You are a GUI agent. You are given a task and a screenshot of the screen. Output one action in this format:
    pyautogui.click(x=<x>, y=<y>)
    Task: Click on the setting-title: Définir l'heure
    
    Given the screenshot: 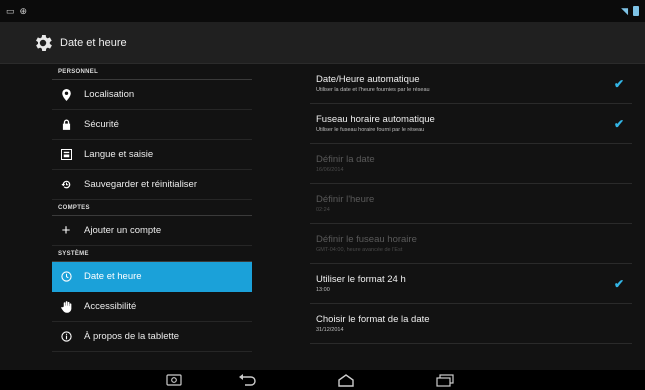 What is the action you would take?
    pyautogui.click(x=345, y=199)
    